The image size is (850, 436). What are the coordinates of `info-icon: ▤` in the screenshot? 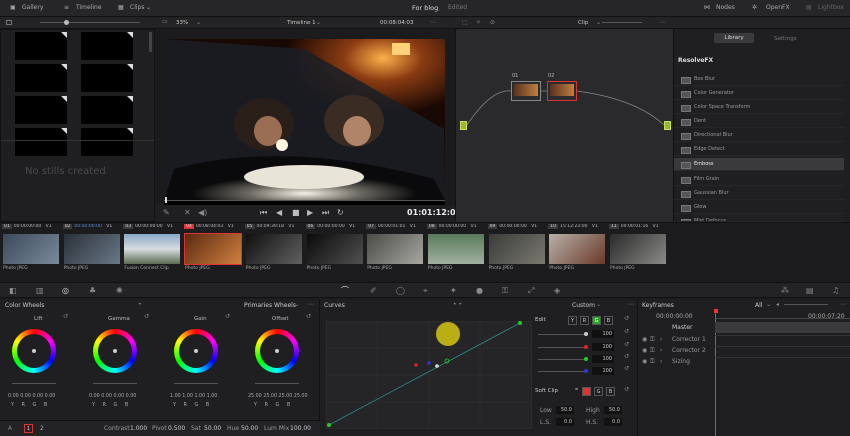 It's located at (810, 291).